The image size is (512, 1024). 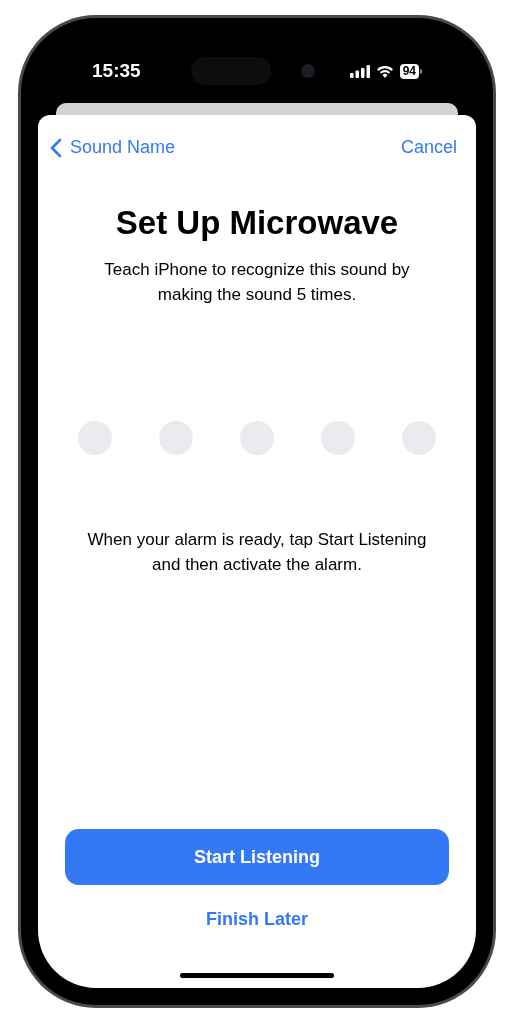 What do you see at coordinates (56, 147) in the screenshot?
I see `chevron-left-icon` at bounding box center [56, 147].